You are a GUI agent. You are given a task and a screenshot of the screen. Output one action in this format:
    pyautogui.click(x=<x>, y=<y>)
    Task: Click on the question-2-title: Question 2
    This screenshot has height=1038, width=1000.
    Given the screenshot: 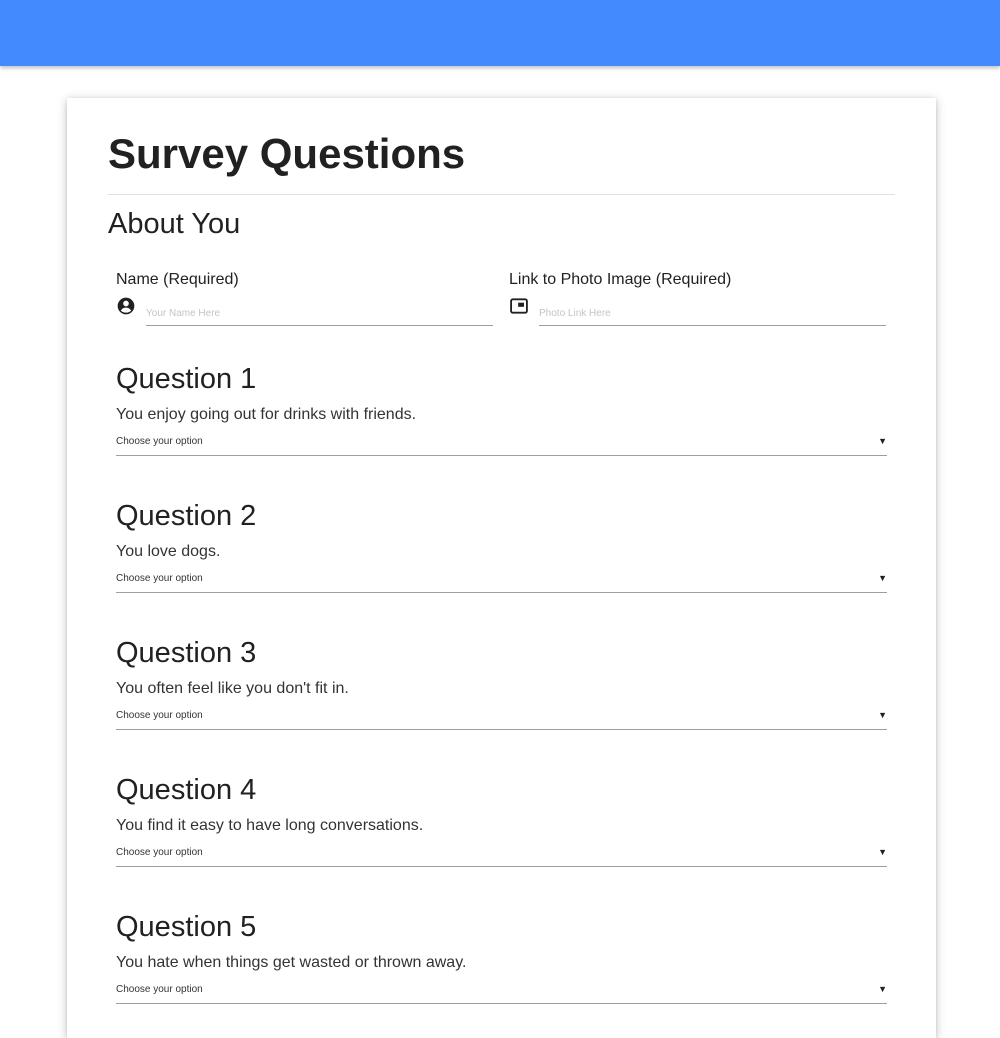 What is the action you would take?
    pyautogui.click(x=186, y=516)
    